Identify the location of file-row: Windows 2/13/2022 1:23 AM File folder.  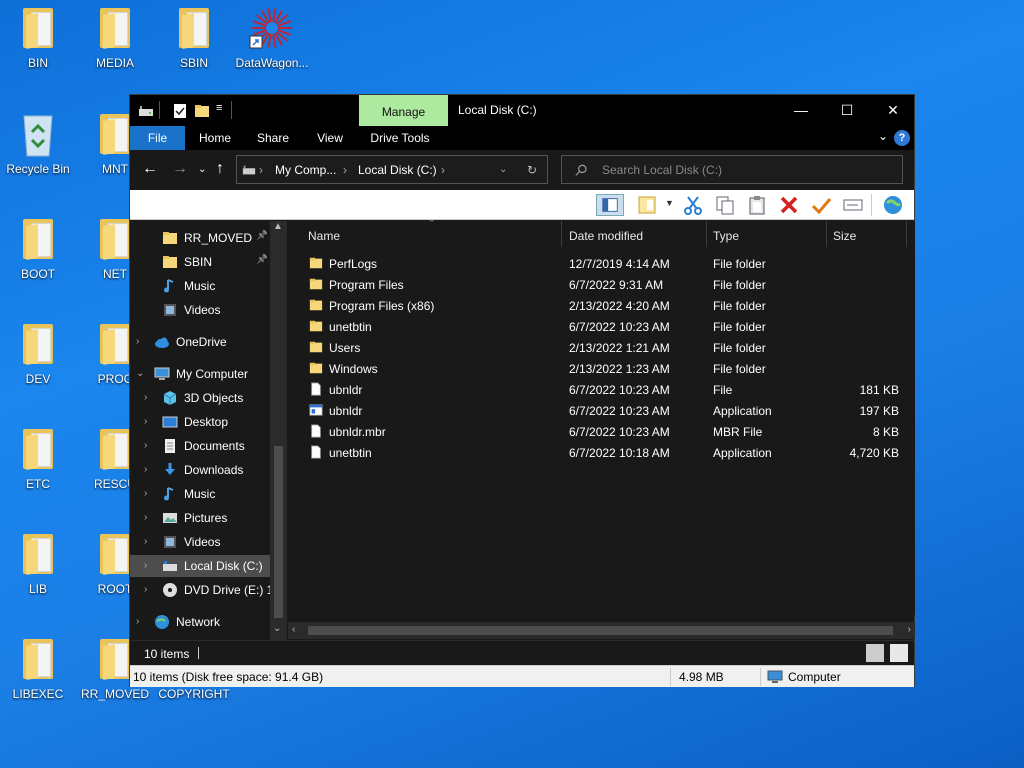
(601, 368).